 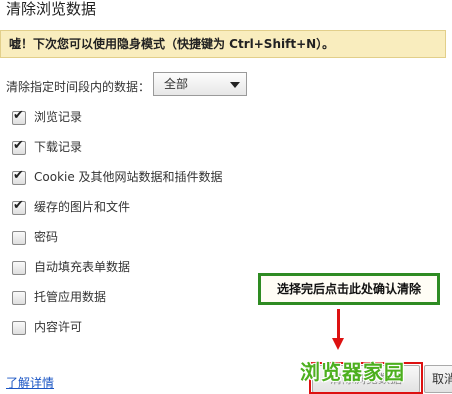 What do you see at coordinates (78, 87) in the screenshot?
I see `time-range-label: 清除指定时间段内的数据：` at bounding box center [78, 87].